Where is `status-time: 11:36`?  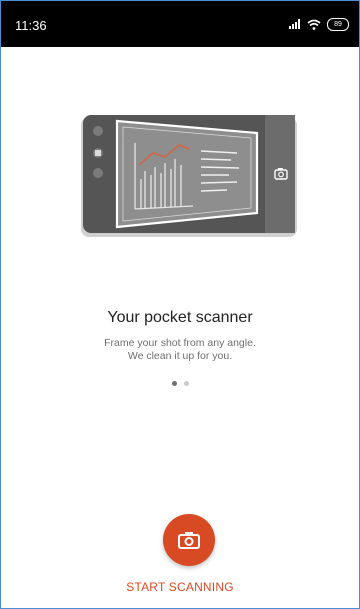
status-time: 11:36 is located at coordinates (31, 25).